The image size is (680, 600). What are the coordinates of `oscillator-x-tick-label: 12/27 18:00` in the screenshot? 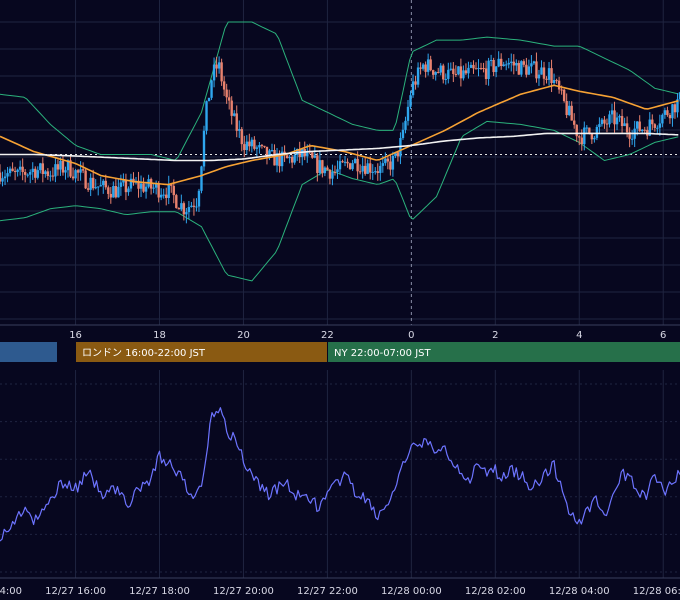 It's located at (159, 591).